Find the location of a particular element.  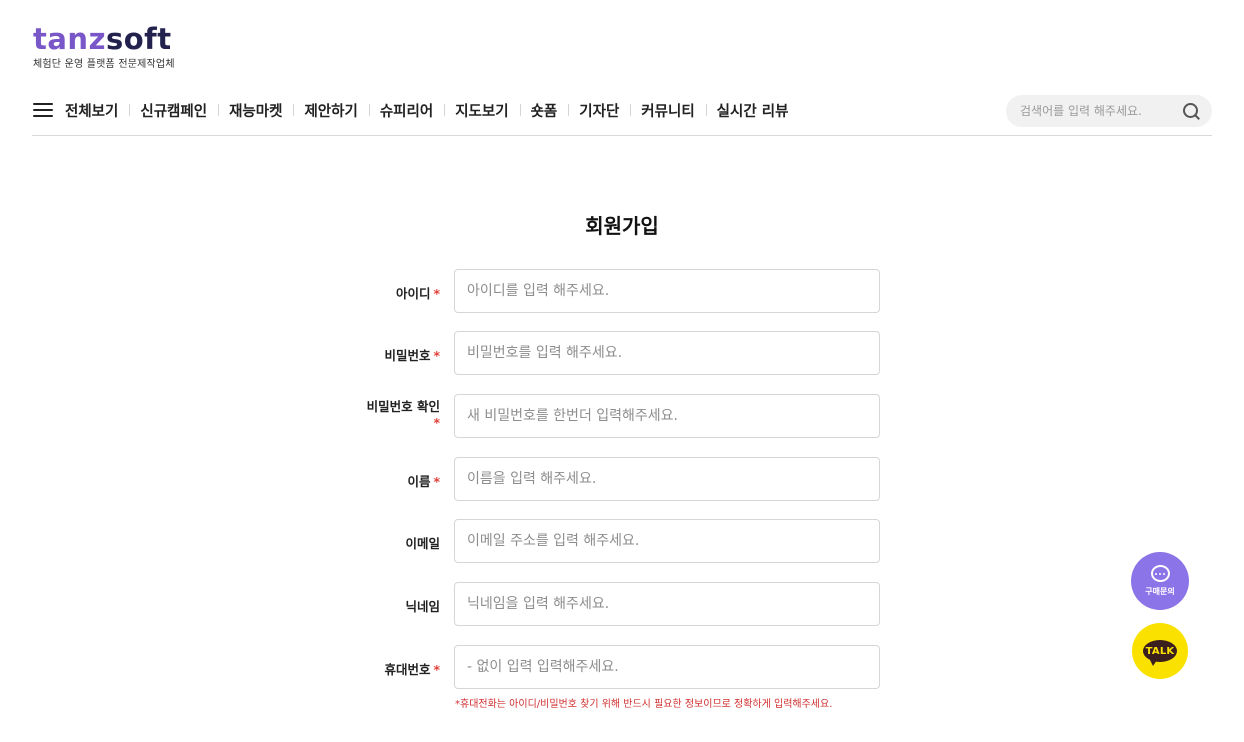

logo-part-tanz: tanz is located at coordinates (69, 39).